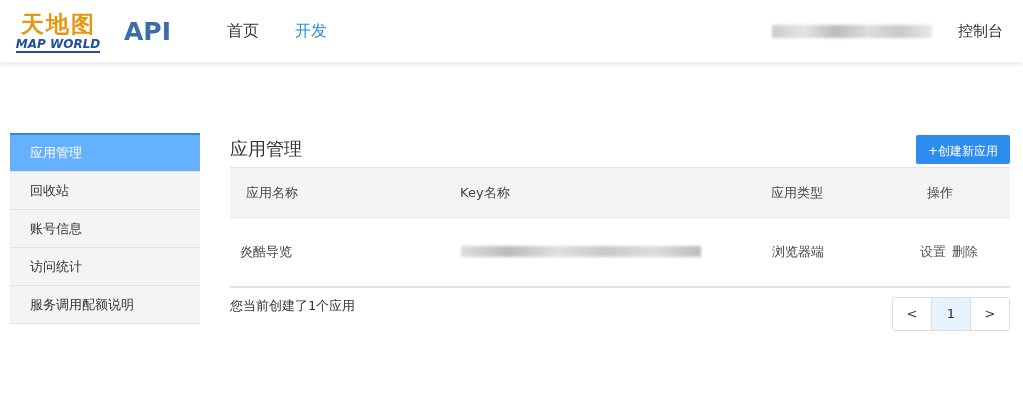 The height and width of the screenshot is (412, 1023). I want to click on table-cell: 浏览器端, so click(845, 252).